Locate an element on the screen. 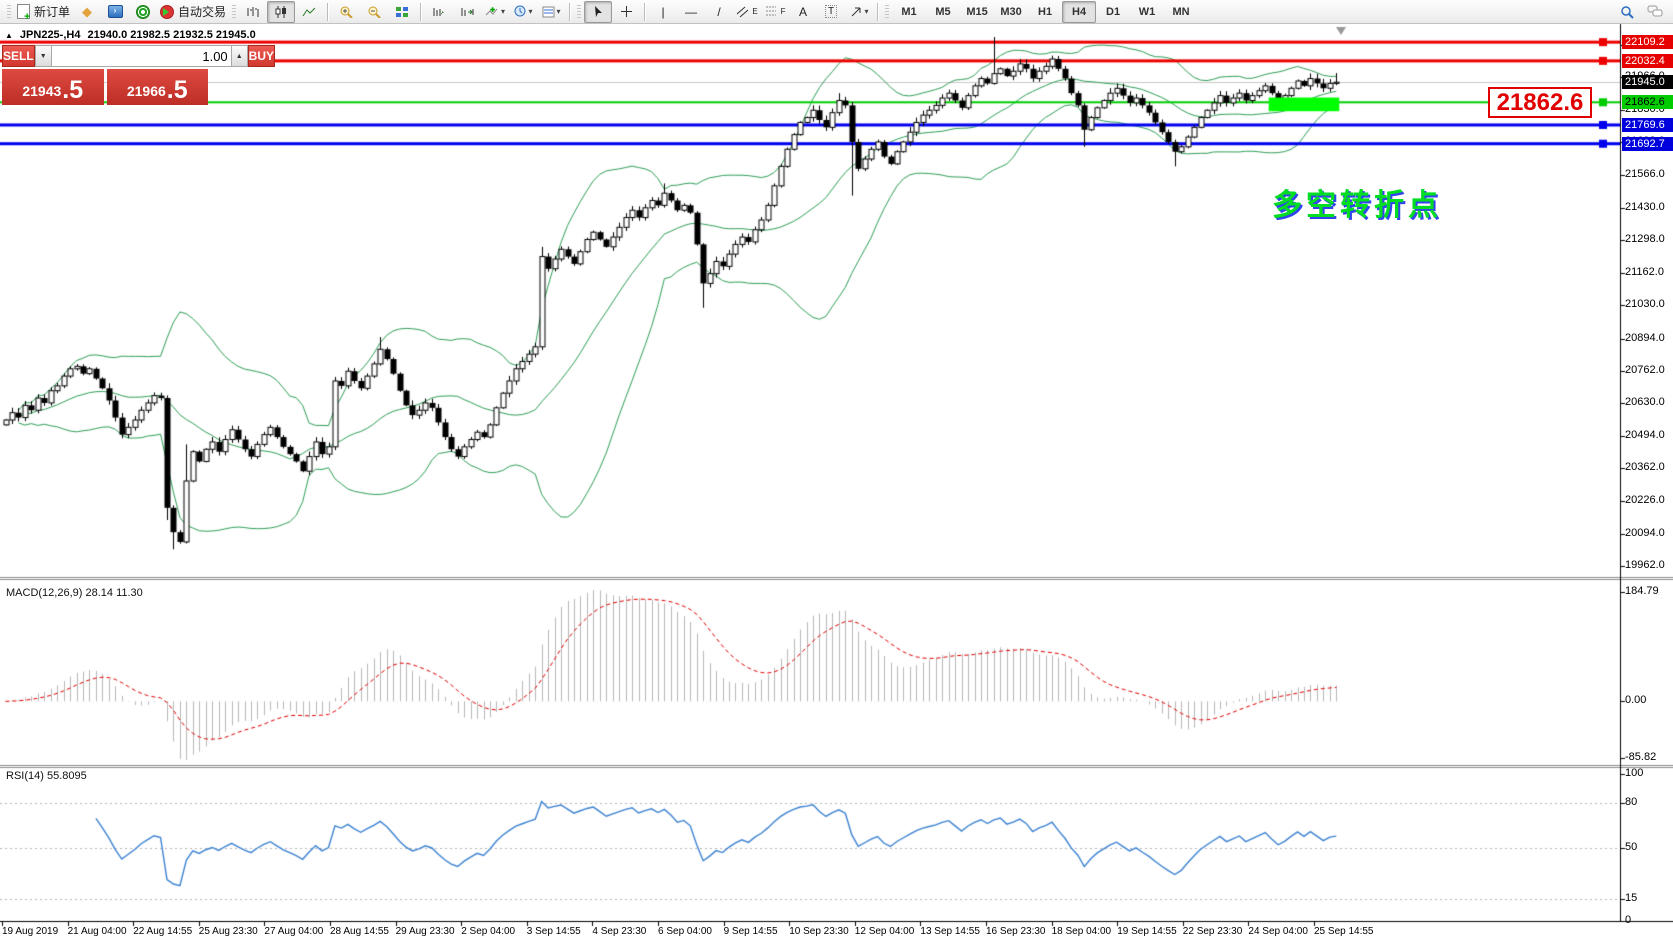 This screenshot has width=1673, height=947. time-axis-label: 25 Sep 14:55 is located at coordinates (1344, 931).